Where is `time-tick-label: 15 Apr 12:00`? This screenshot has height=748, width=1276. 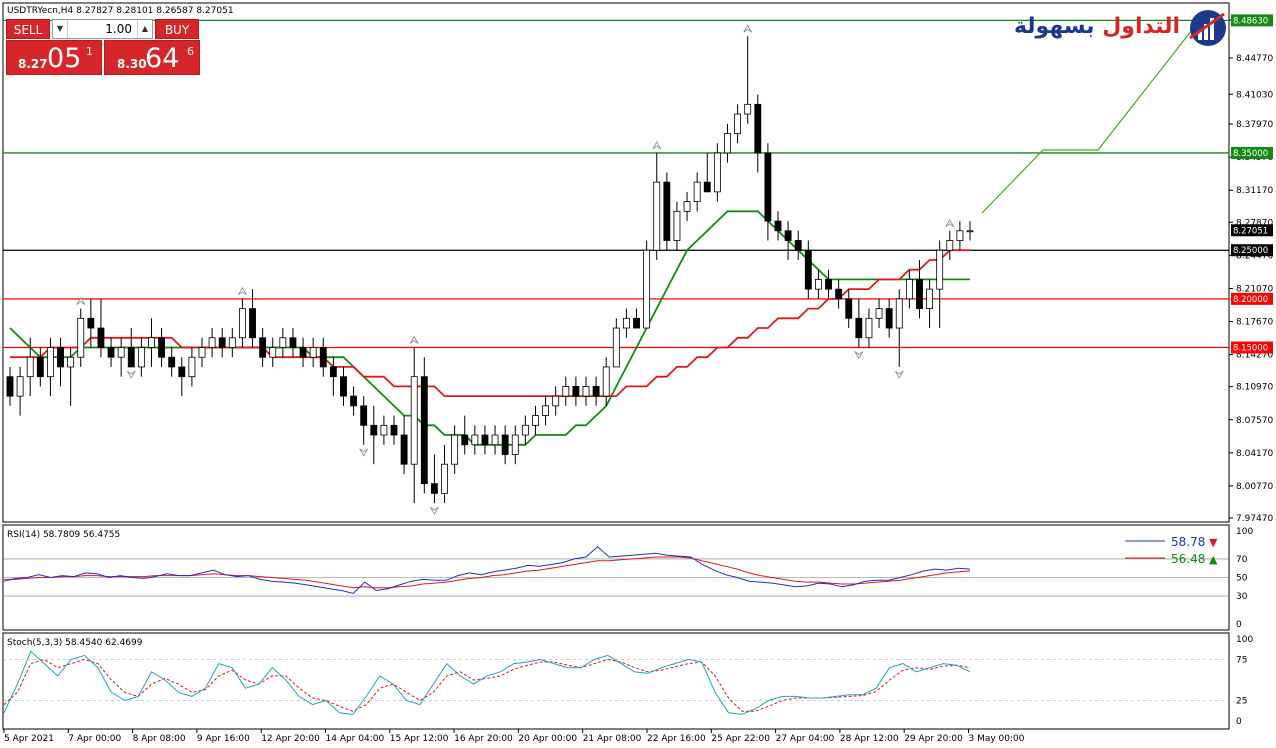
time-tick-label: 15 Apr 12:00 is located at coordinates (419, 739).